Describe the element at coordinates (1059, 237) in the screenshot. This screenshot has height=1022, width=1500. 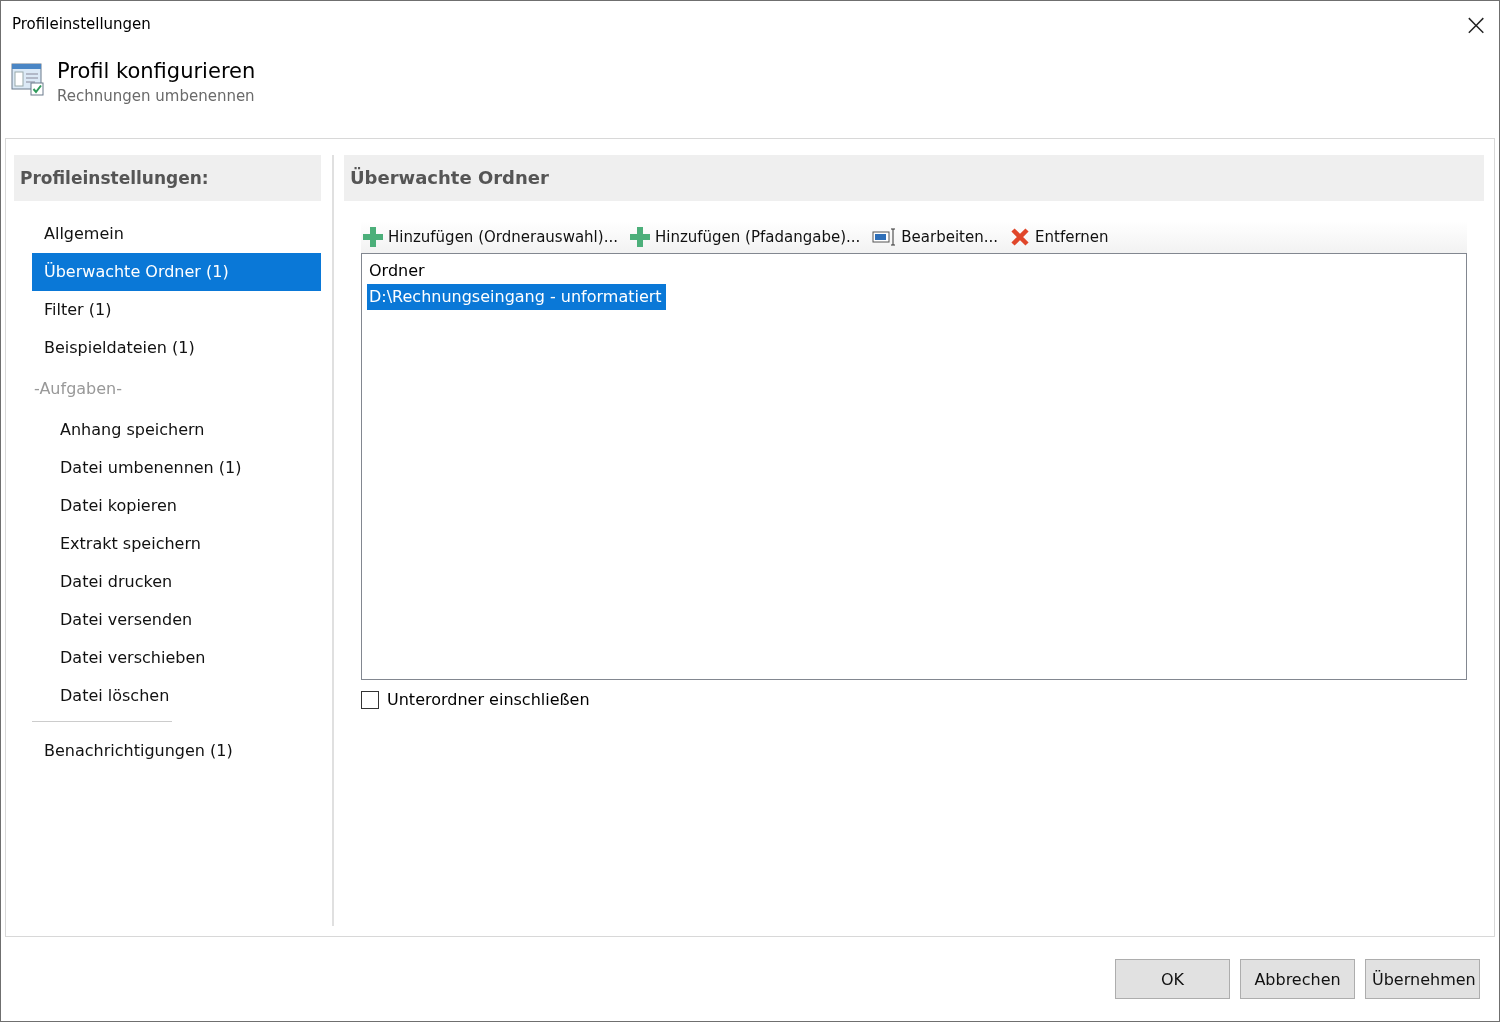
I see `toolbar-button: Entfernen` at that location.